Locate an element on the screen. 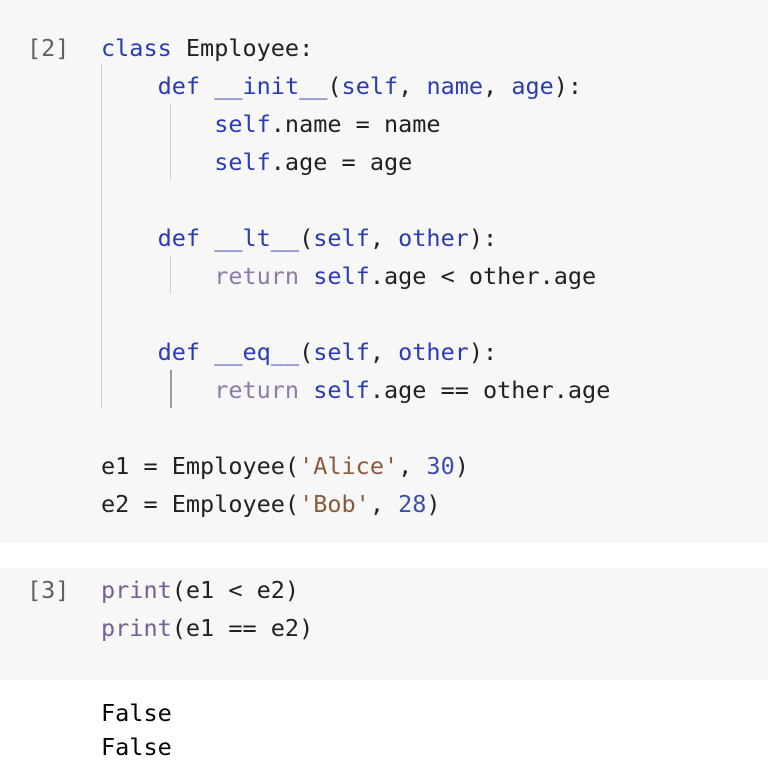 This screenshot has height=784, width=768. code-token: .age == other.age is located at coordinates (490, 390).